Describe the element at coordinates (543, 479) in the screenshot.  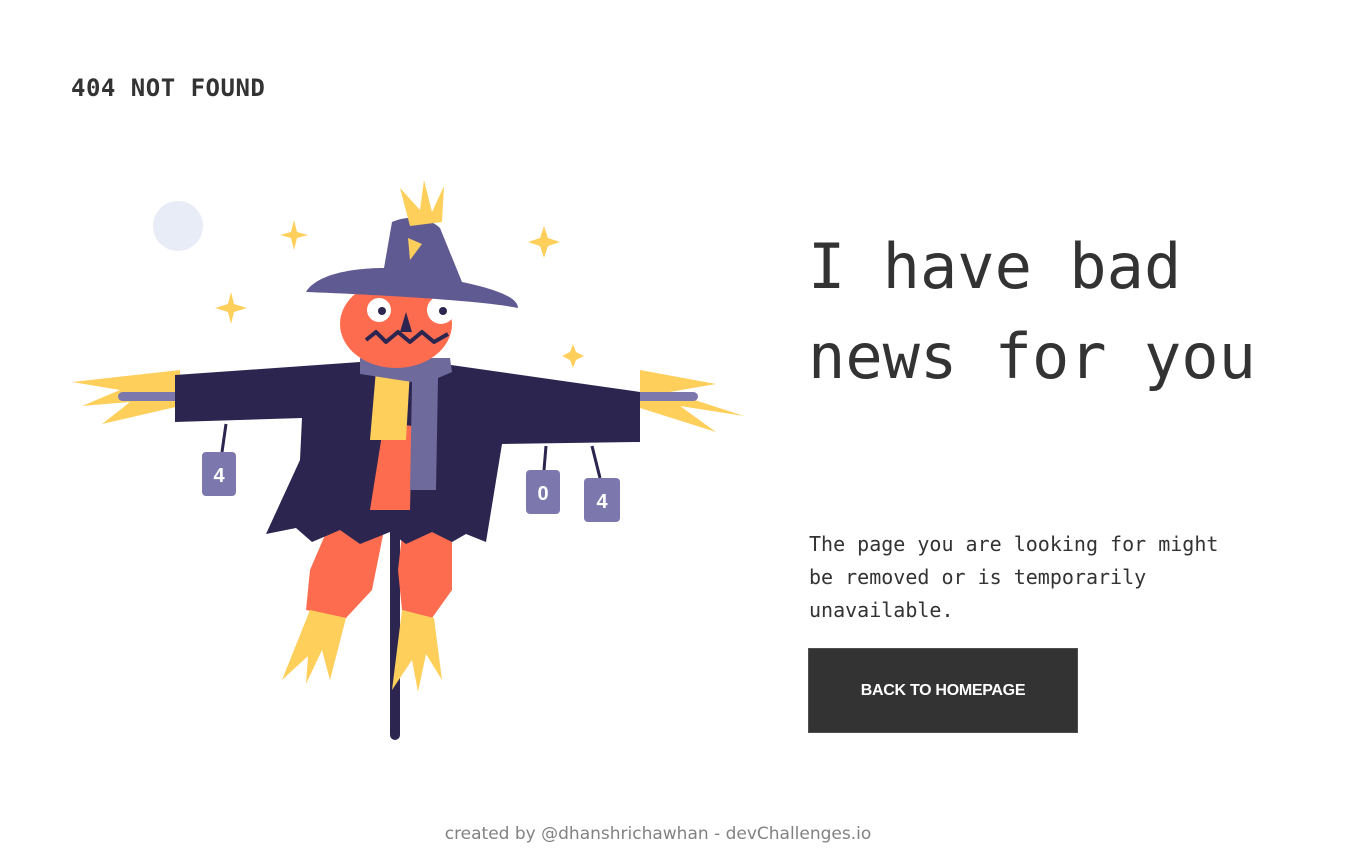
I see `can-middle: 0` at that location.